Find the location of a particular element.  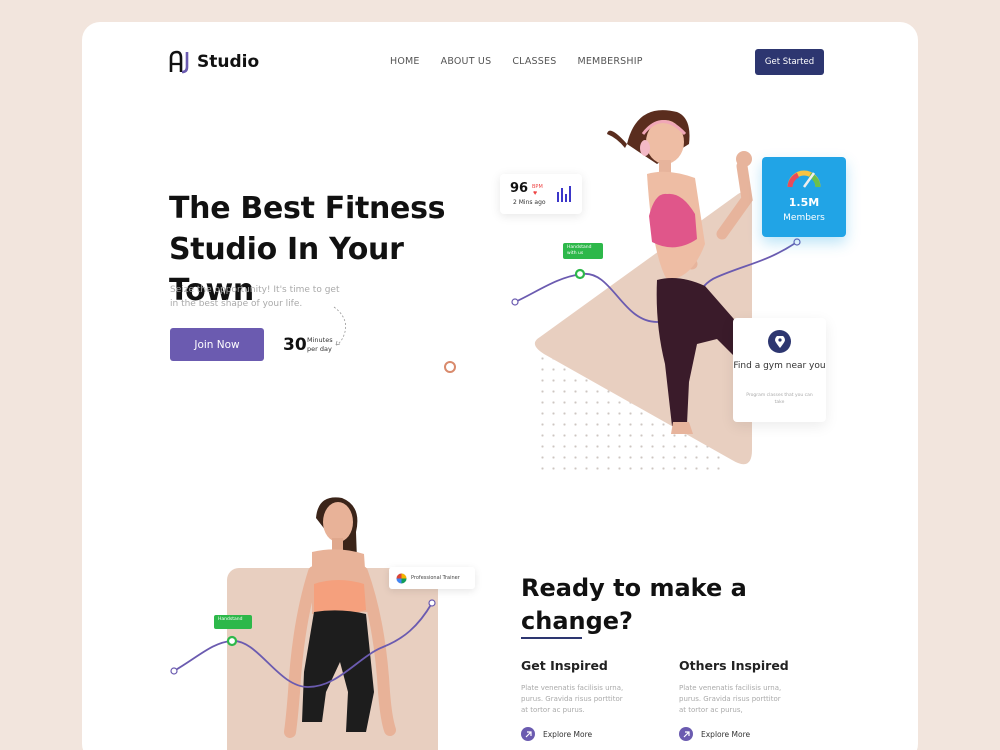

members-card: 1.5M Members is located at coordinates (804, 197).